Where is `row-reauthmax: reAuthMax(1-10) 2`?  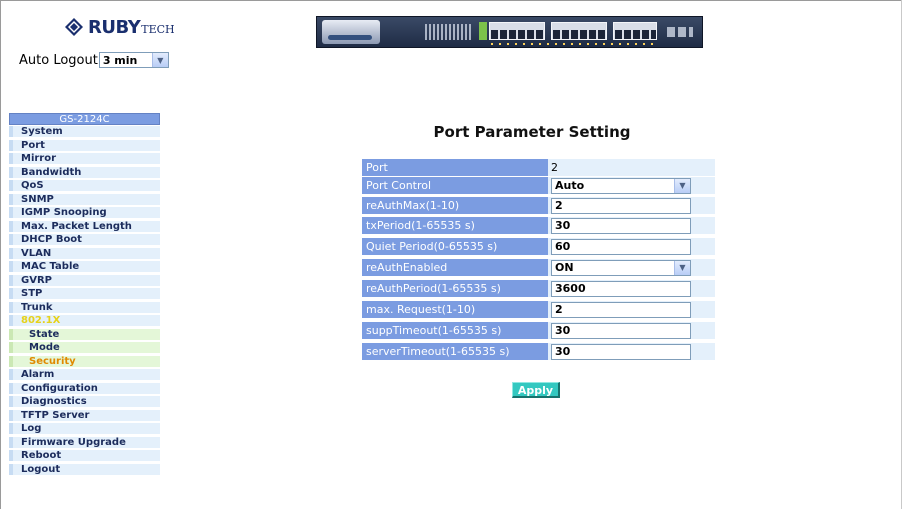
row-reauthmax: reAuthMax(1-10) 2 is located at coordinates (538, 206).